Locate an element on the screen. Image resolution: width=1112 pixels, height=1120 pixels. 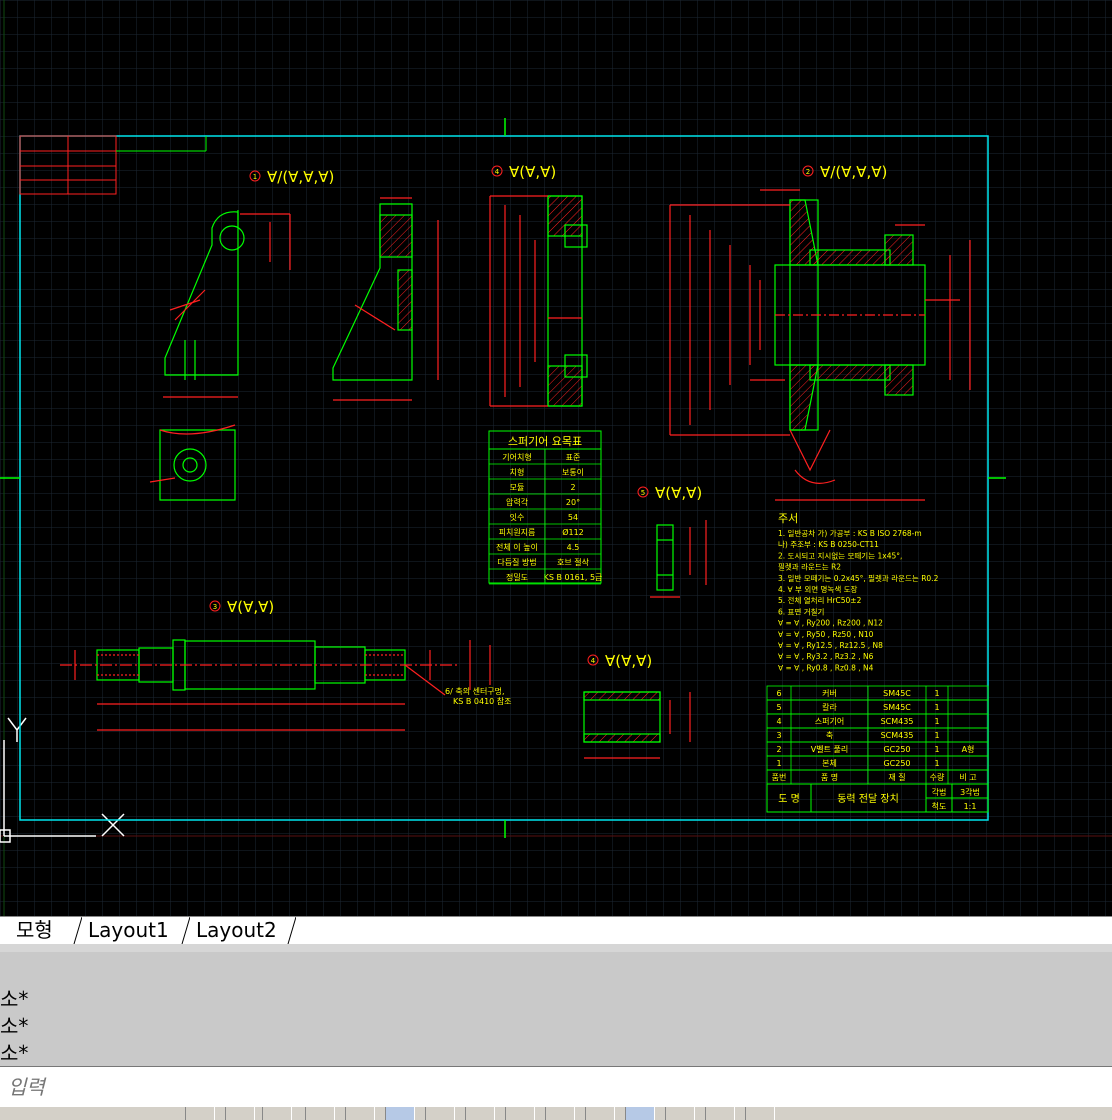
note-line: ∀ = ∀ , Ry12.5 , Rz12.5 , N8 is located at coordinates (830, 645).